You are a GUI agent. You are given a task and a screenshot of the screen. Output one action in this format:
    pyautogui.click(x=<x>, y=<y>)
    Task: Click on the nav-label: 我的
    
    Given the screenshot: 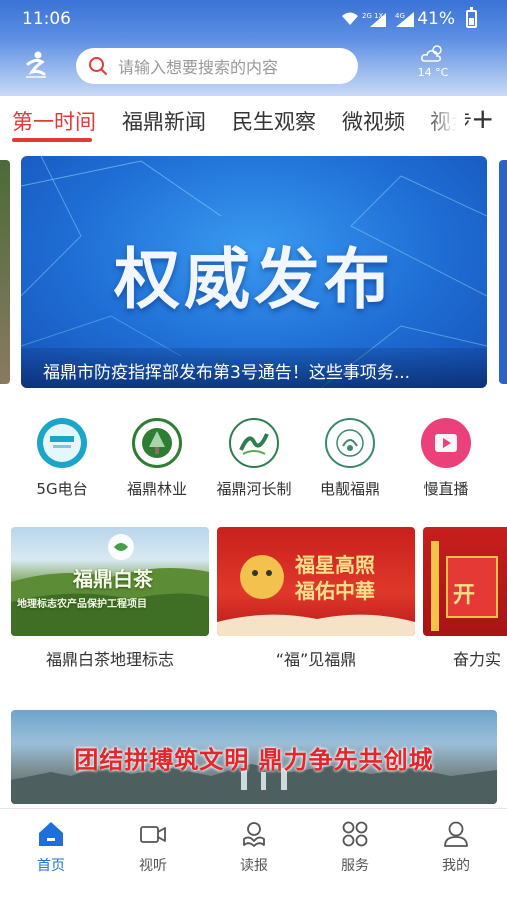 What is the action you would take?
    pyautogui.click(x=456, y=866)
    